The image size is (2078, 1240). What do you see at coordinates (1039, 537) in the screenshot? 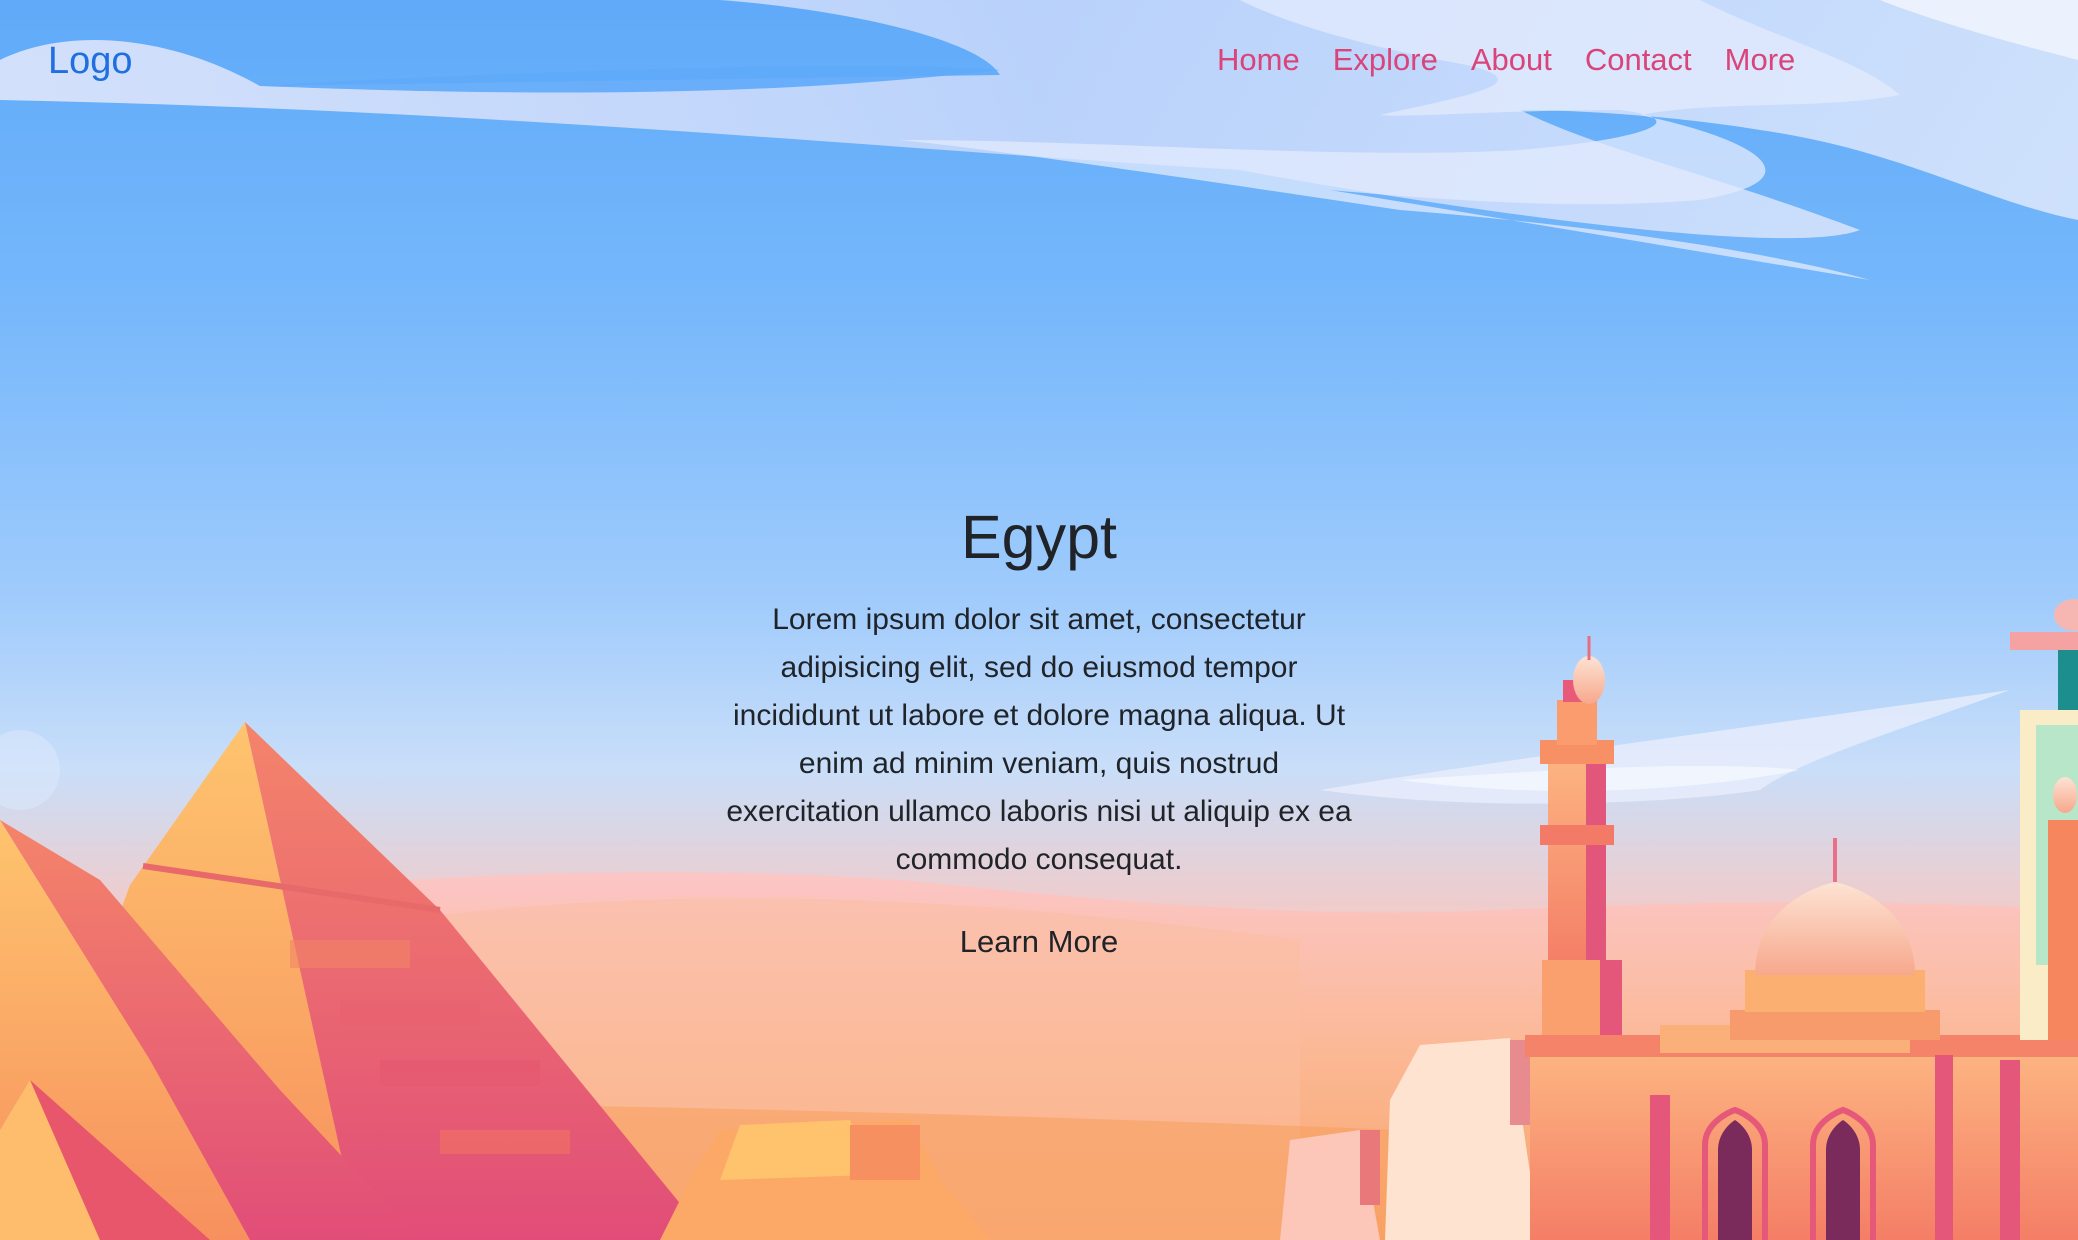
I see `hero-title: Egypt` at bounding box center [1039, 537].